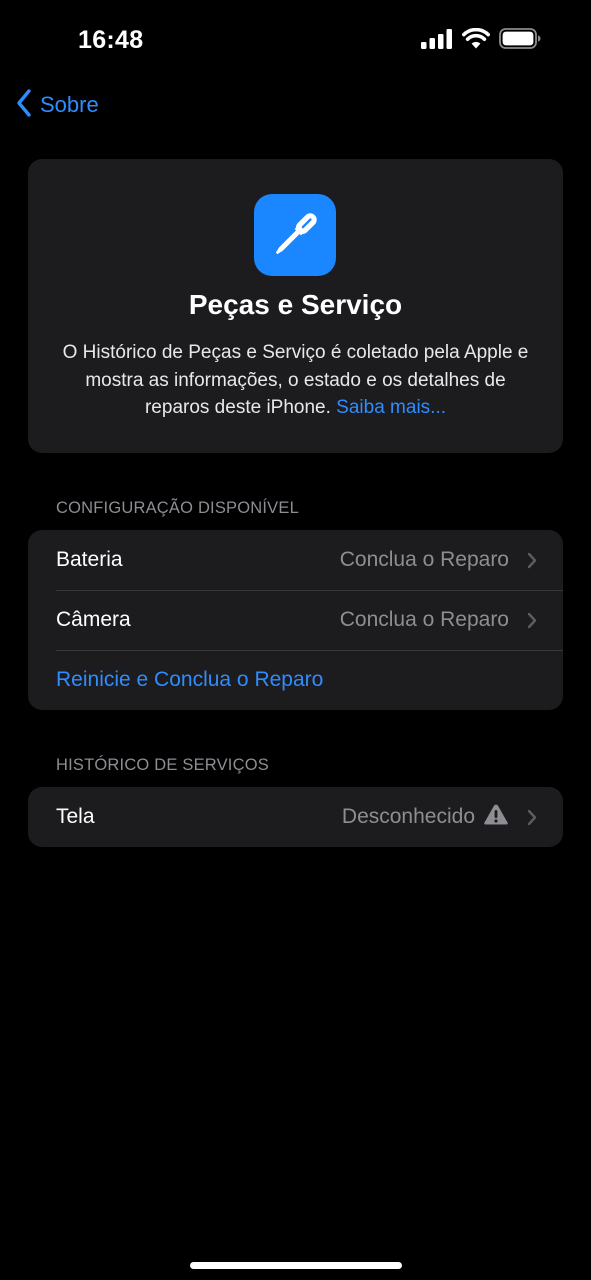  Describe the element at coordinates (75, 816) in the screenshot. I see `row-label: Tela` at that location.